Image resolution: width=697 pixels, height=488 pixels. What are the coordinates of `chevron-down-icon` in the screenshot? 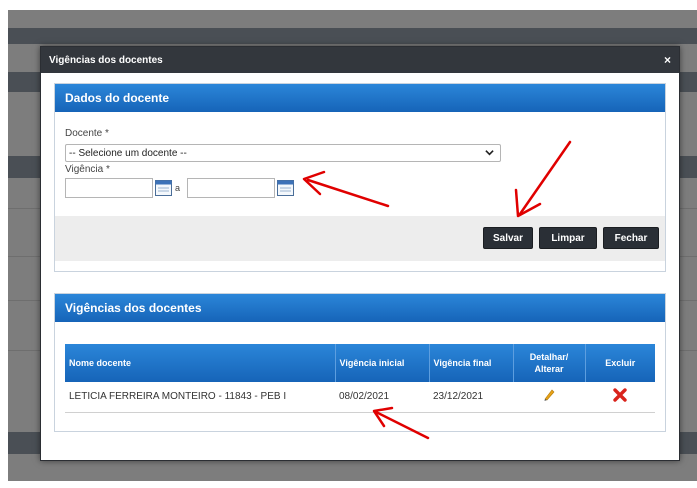 It's located at (489, 153).